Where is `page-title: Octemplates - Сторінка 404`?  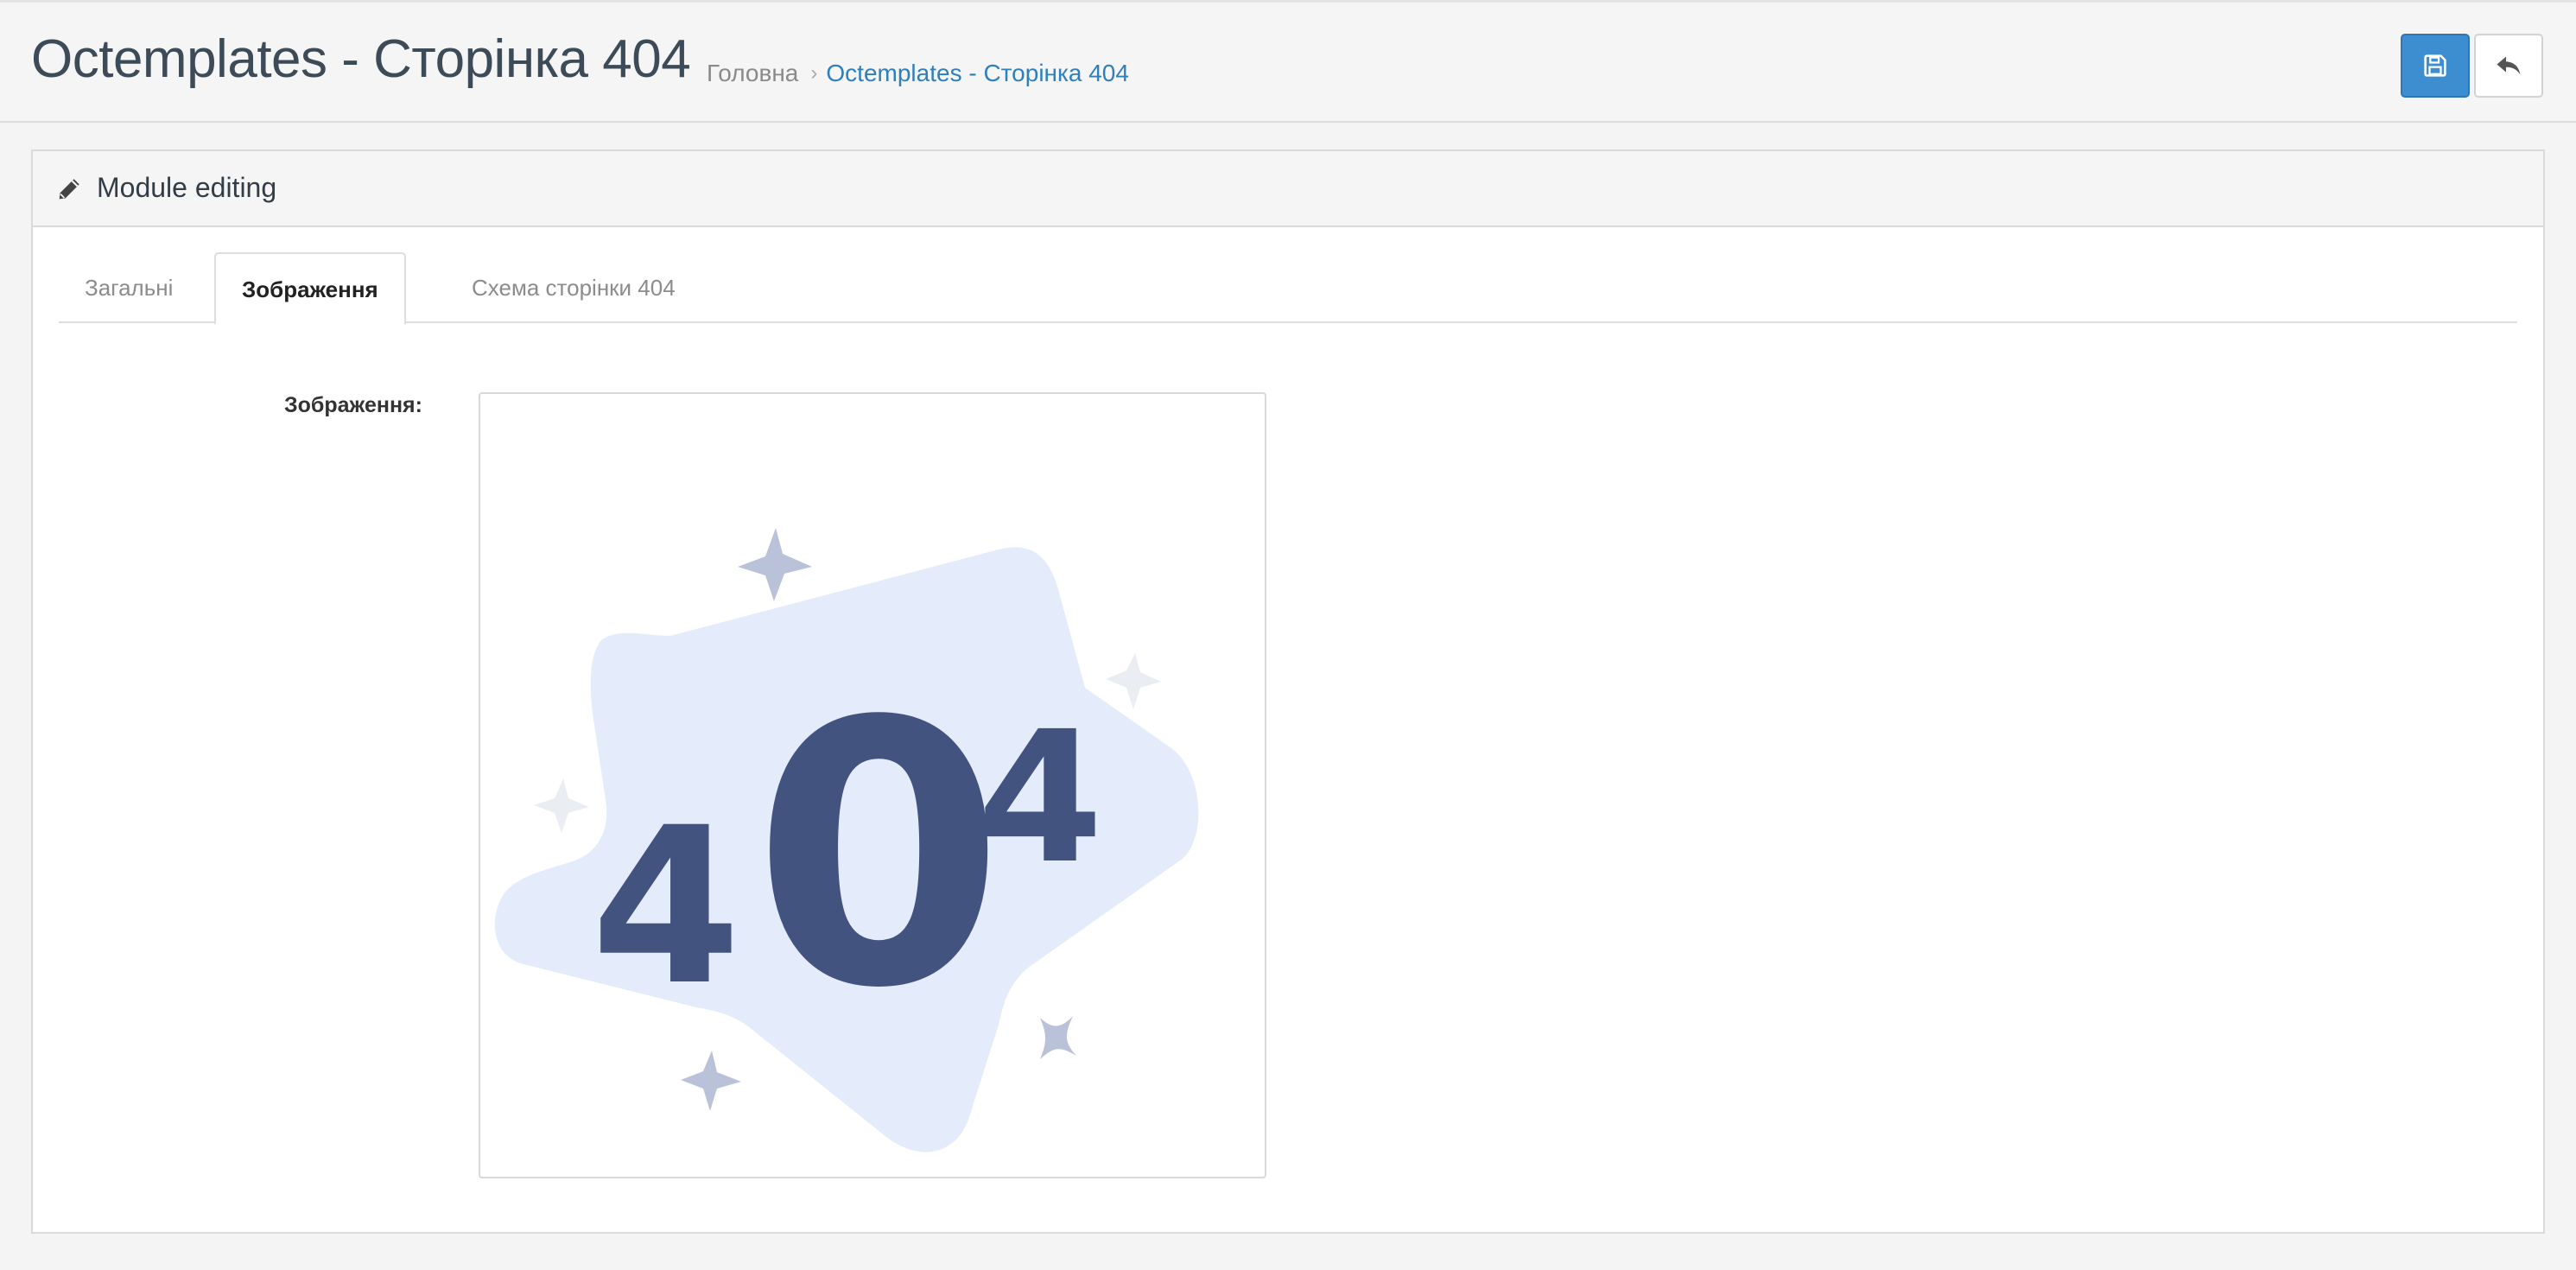
page-title: Octemplates - Сторінка 404 is located at coordinates (361, 59).